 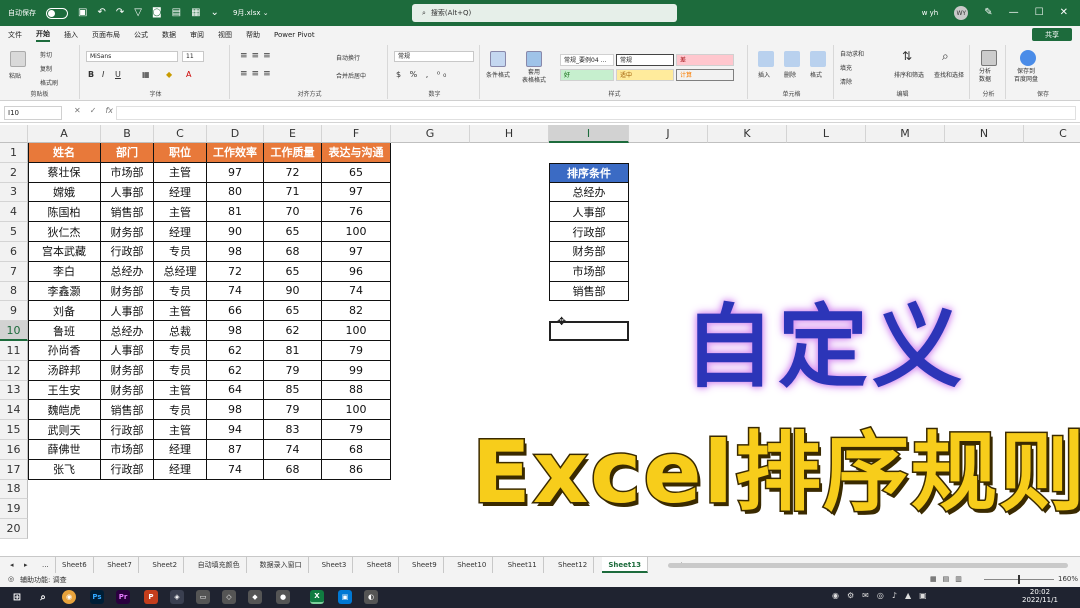 What do you see at coordinates (91, 74) in the screenshot?
I see `bold-button: B` at bounding box center [91, 74].